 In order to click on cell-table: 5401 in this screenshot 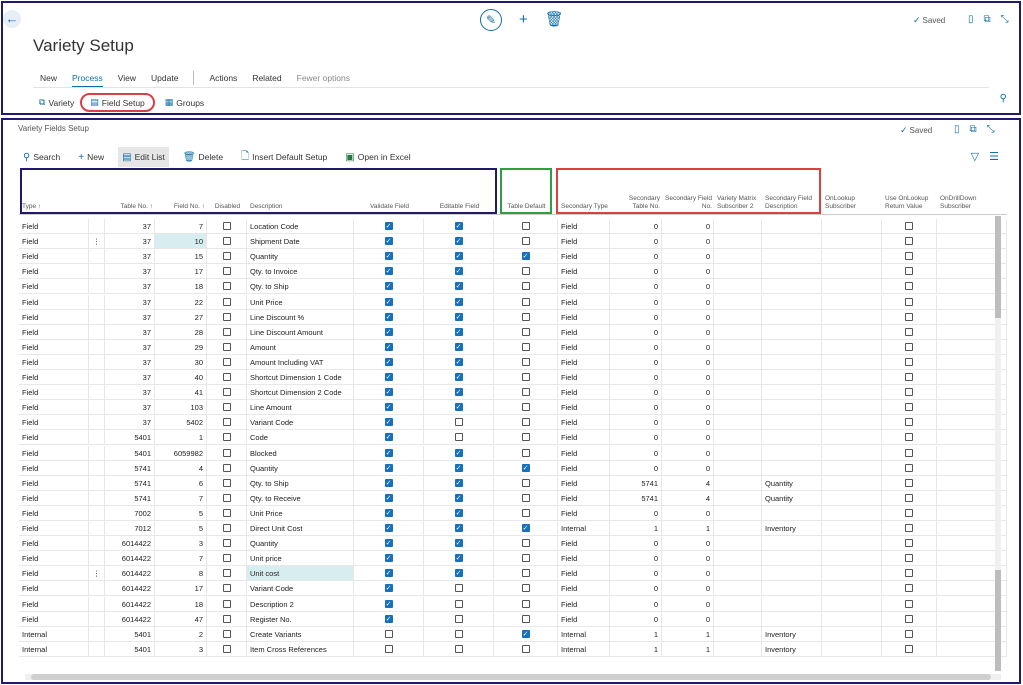, I will do `click(130, 649)`.